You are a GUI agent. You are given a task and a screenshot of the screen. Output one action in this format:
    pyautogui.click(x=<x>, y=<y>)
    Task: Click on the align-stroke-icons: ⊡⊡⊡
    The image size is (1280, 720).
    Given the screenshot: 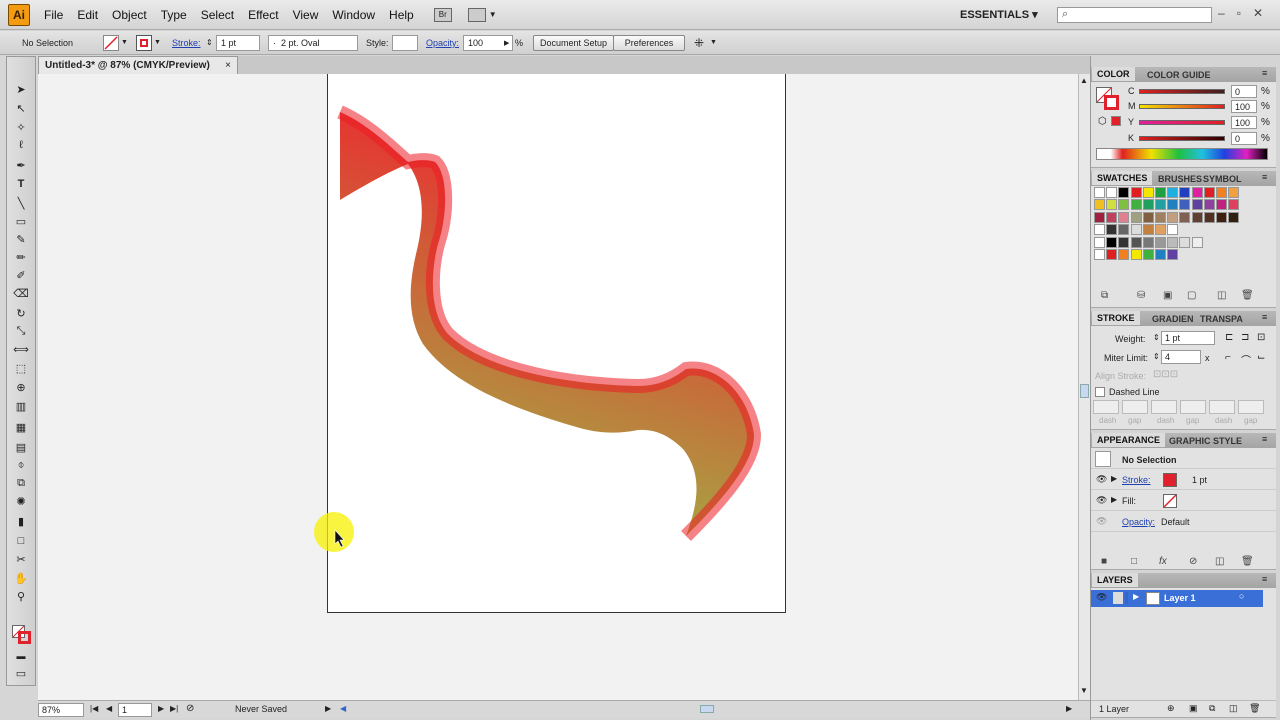 What is the action you would take?
    pyautogui.click(x=1165, y=374)
    